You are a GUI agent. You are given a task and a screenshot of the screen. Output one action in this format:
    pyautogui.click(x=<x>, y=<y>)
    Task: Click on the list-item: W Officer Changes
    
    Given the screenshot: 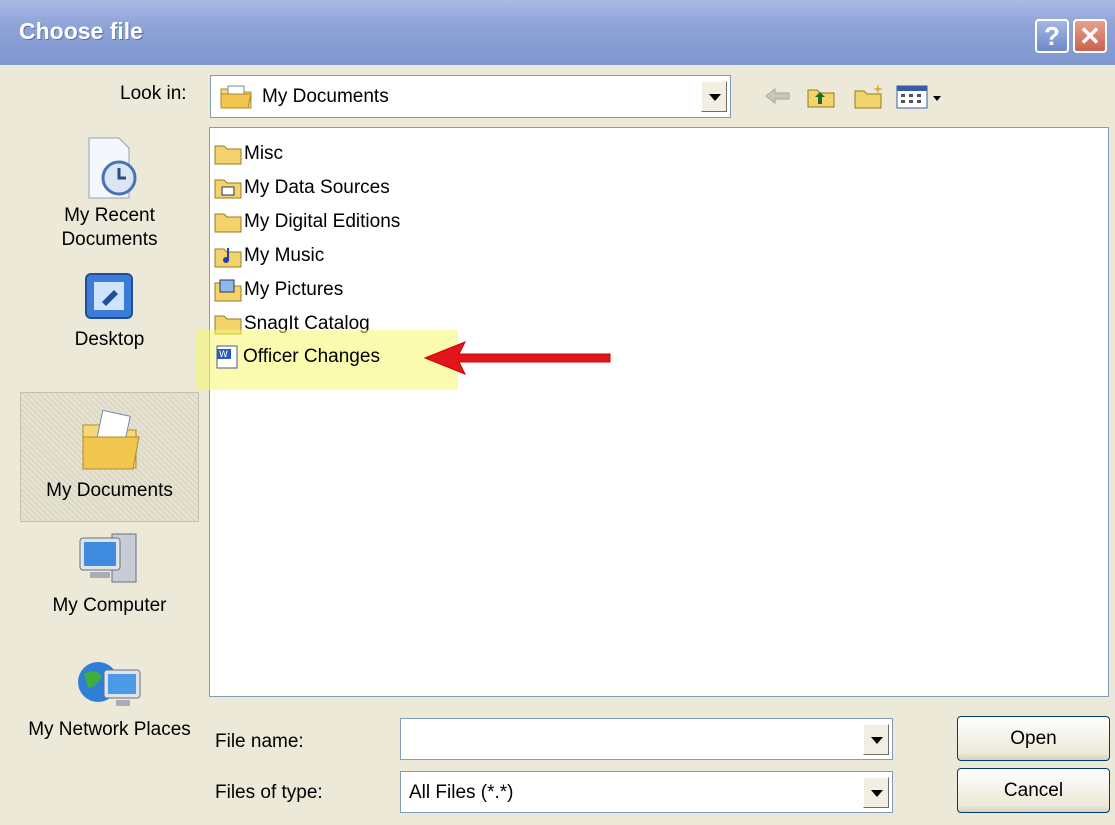 What is the action you would take?
    pyautogui.click(x=296, y=357)
    